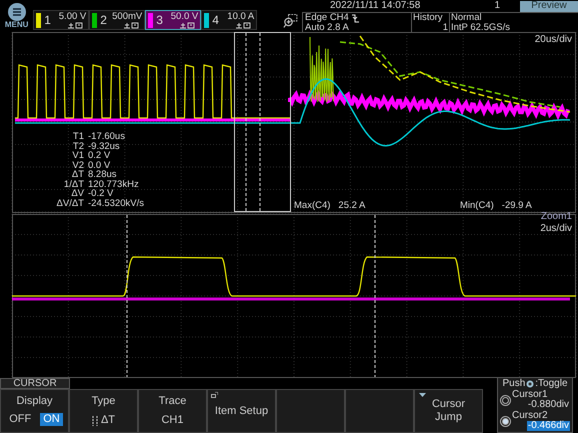 This screenshot has height=433, width=578. What do you see at coordinates (530, 395) in the screenshot?
I see `cursor-label: Cursor1` at bounding box center [530, 395].